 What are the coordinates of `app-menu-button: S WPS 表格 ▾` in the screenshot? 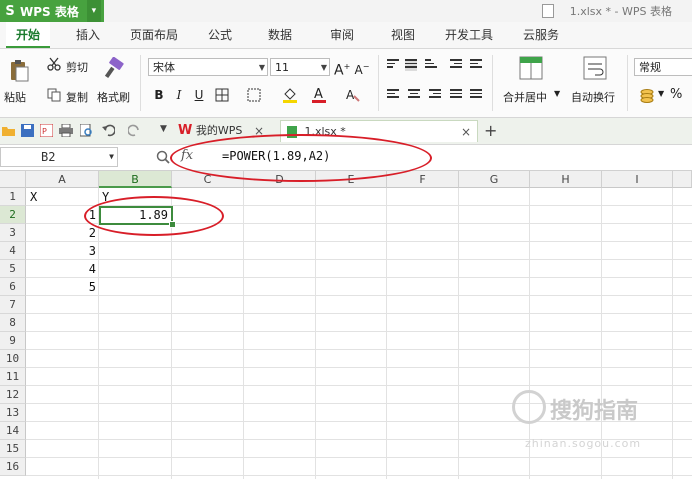 It's located at (52, 11).